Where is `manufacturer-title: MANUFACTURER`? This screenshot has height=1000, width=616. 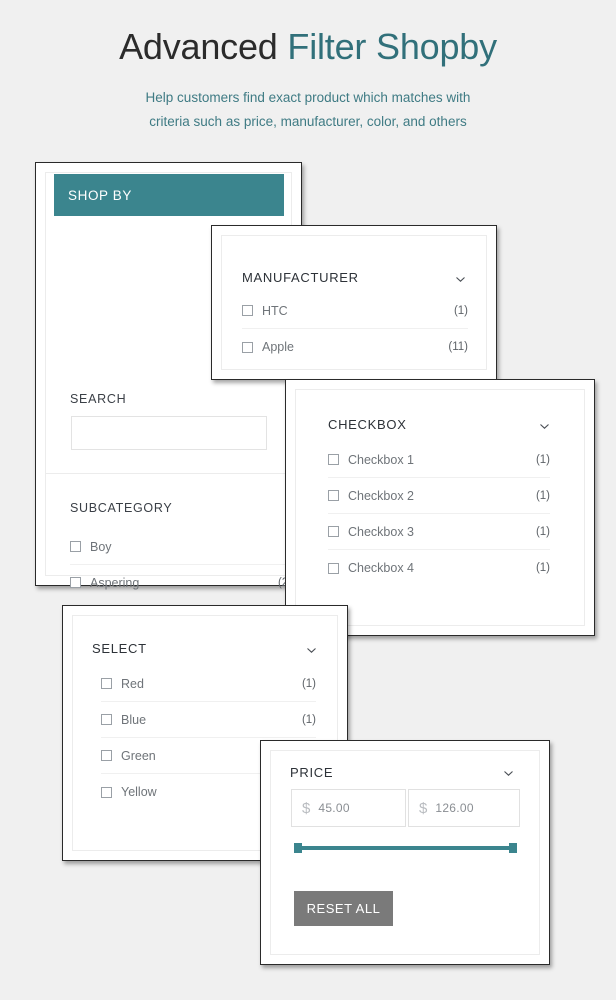
manufacturer-title: MANUFACTURER is located at coordinates (300, 277).